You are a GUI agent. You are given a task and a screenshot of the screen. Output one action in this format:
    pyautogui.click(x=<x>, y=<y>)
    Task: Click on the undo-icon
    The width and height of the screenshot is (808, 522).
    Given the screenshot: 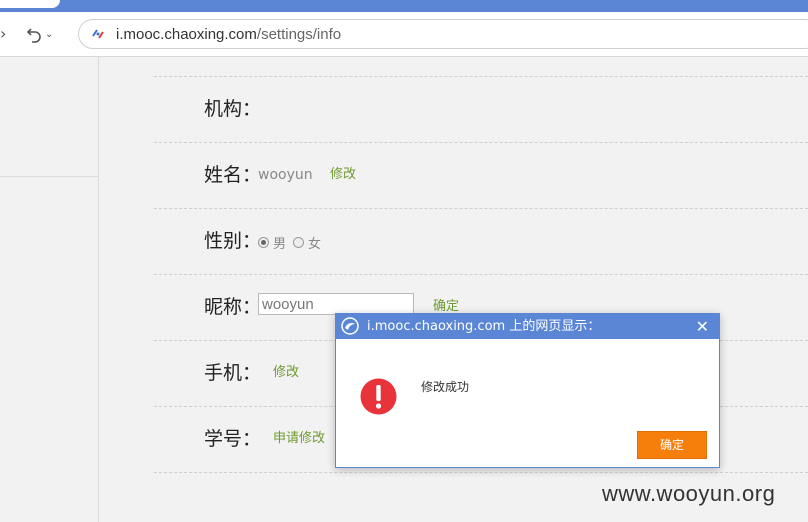 What is the action you would take?
    pyautogui.click(x=33, y=35)
    